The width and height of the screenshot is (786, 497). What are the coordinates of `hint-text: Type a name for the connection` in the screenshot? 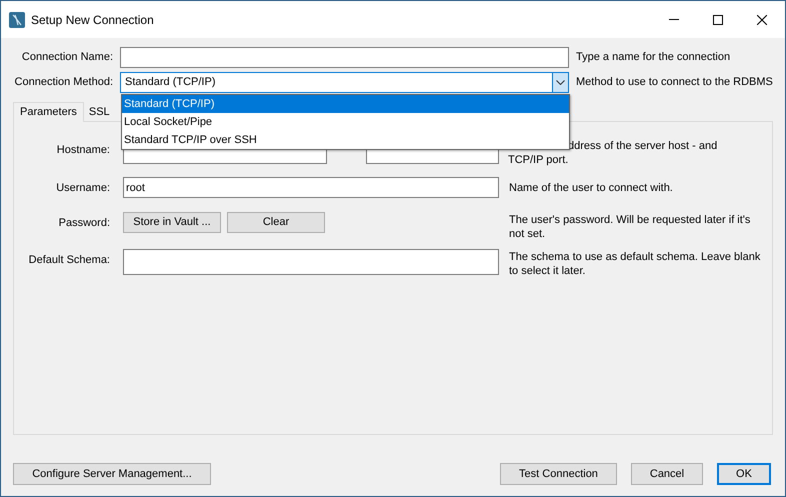 It's located at (653, 58).